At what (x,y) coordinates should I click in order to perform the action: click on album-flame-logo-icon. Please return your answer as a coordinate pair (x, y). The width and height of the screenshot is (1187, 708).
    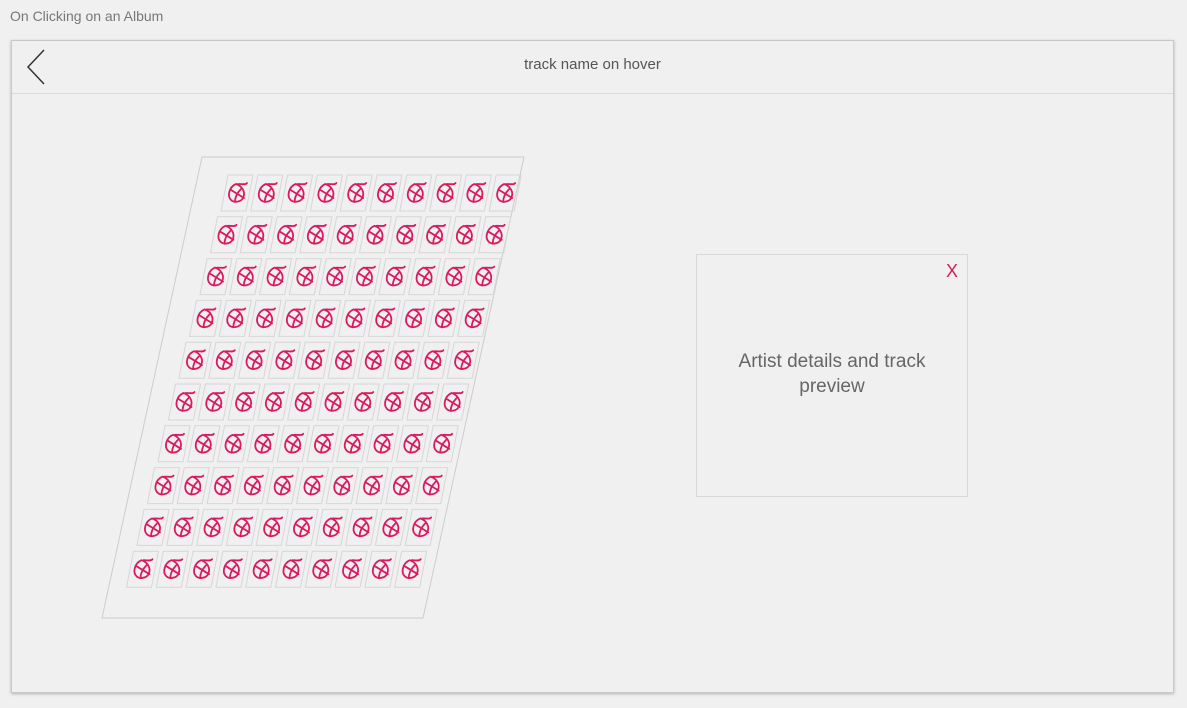
    Looking at the image, I should click on (283, 485).